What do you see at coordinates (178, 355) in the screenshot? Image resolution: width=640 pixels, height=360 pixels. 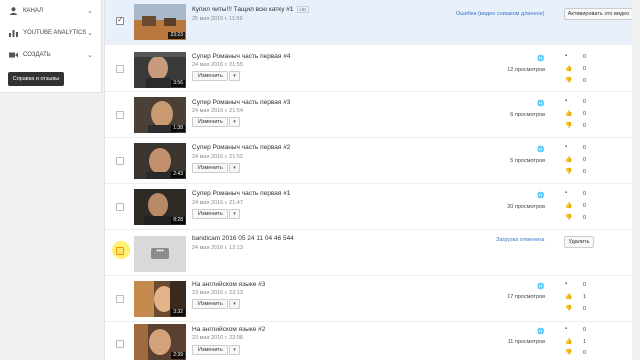 I see `video-duration: 2:39` at bounding box center [178, 355].